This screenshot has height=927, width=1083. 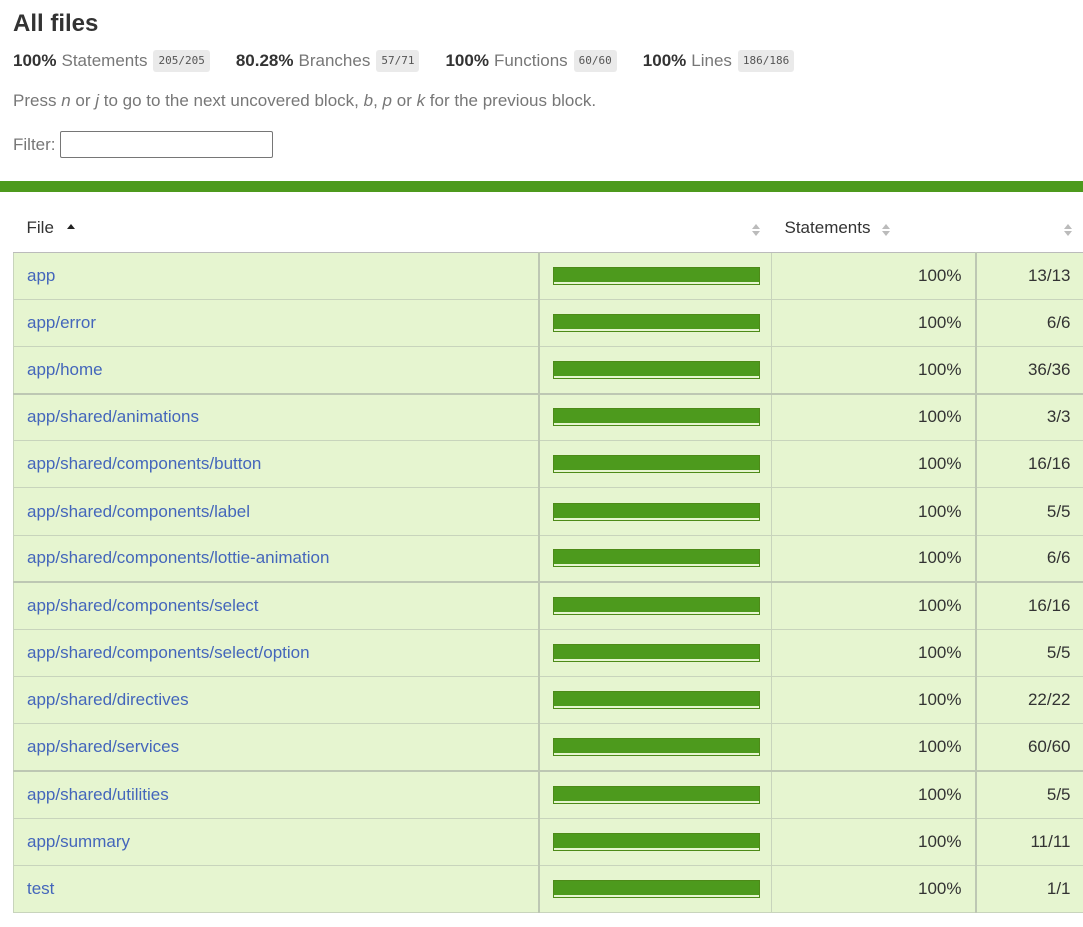 I want to click on hint-text: ,, so click(x=378, y=100).